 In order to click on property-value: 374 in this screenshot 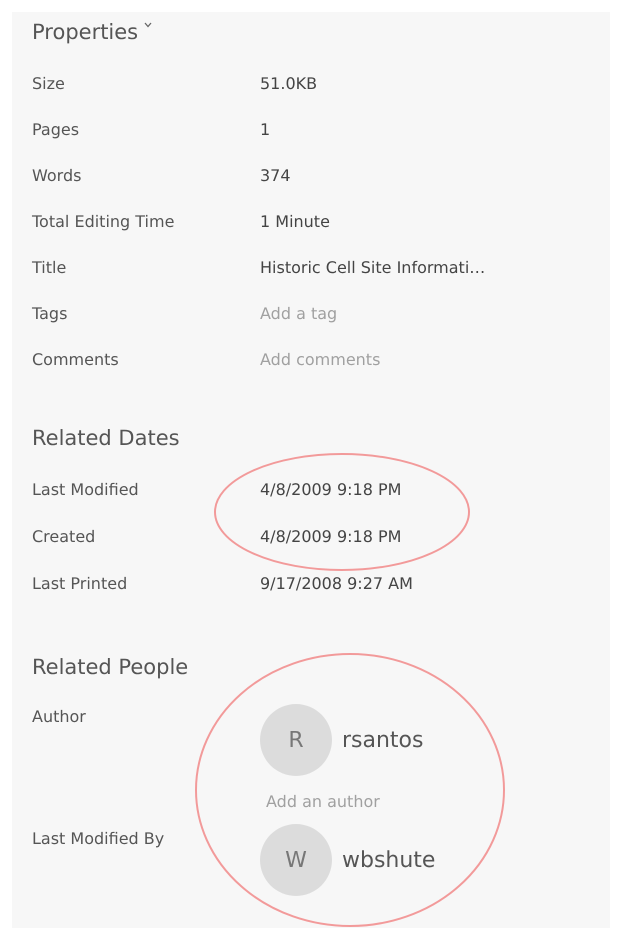, I will do `click(275, 175)`.